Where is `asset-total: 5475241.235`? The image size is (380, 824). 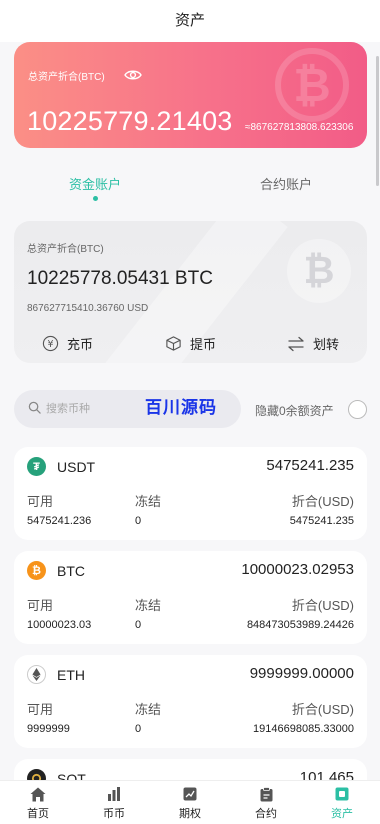 asset-total: 5475241.235 is located at coordinates (310, 465).